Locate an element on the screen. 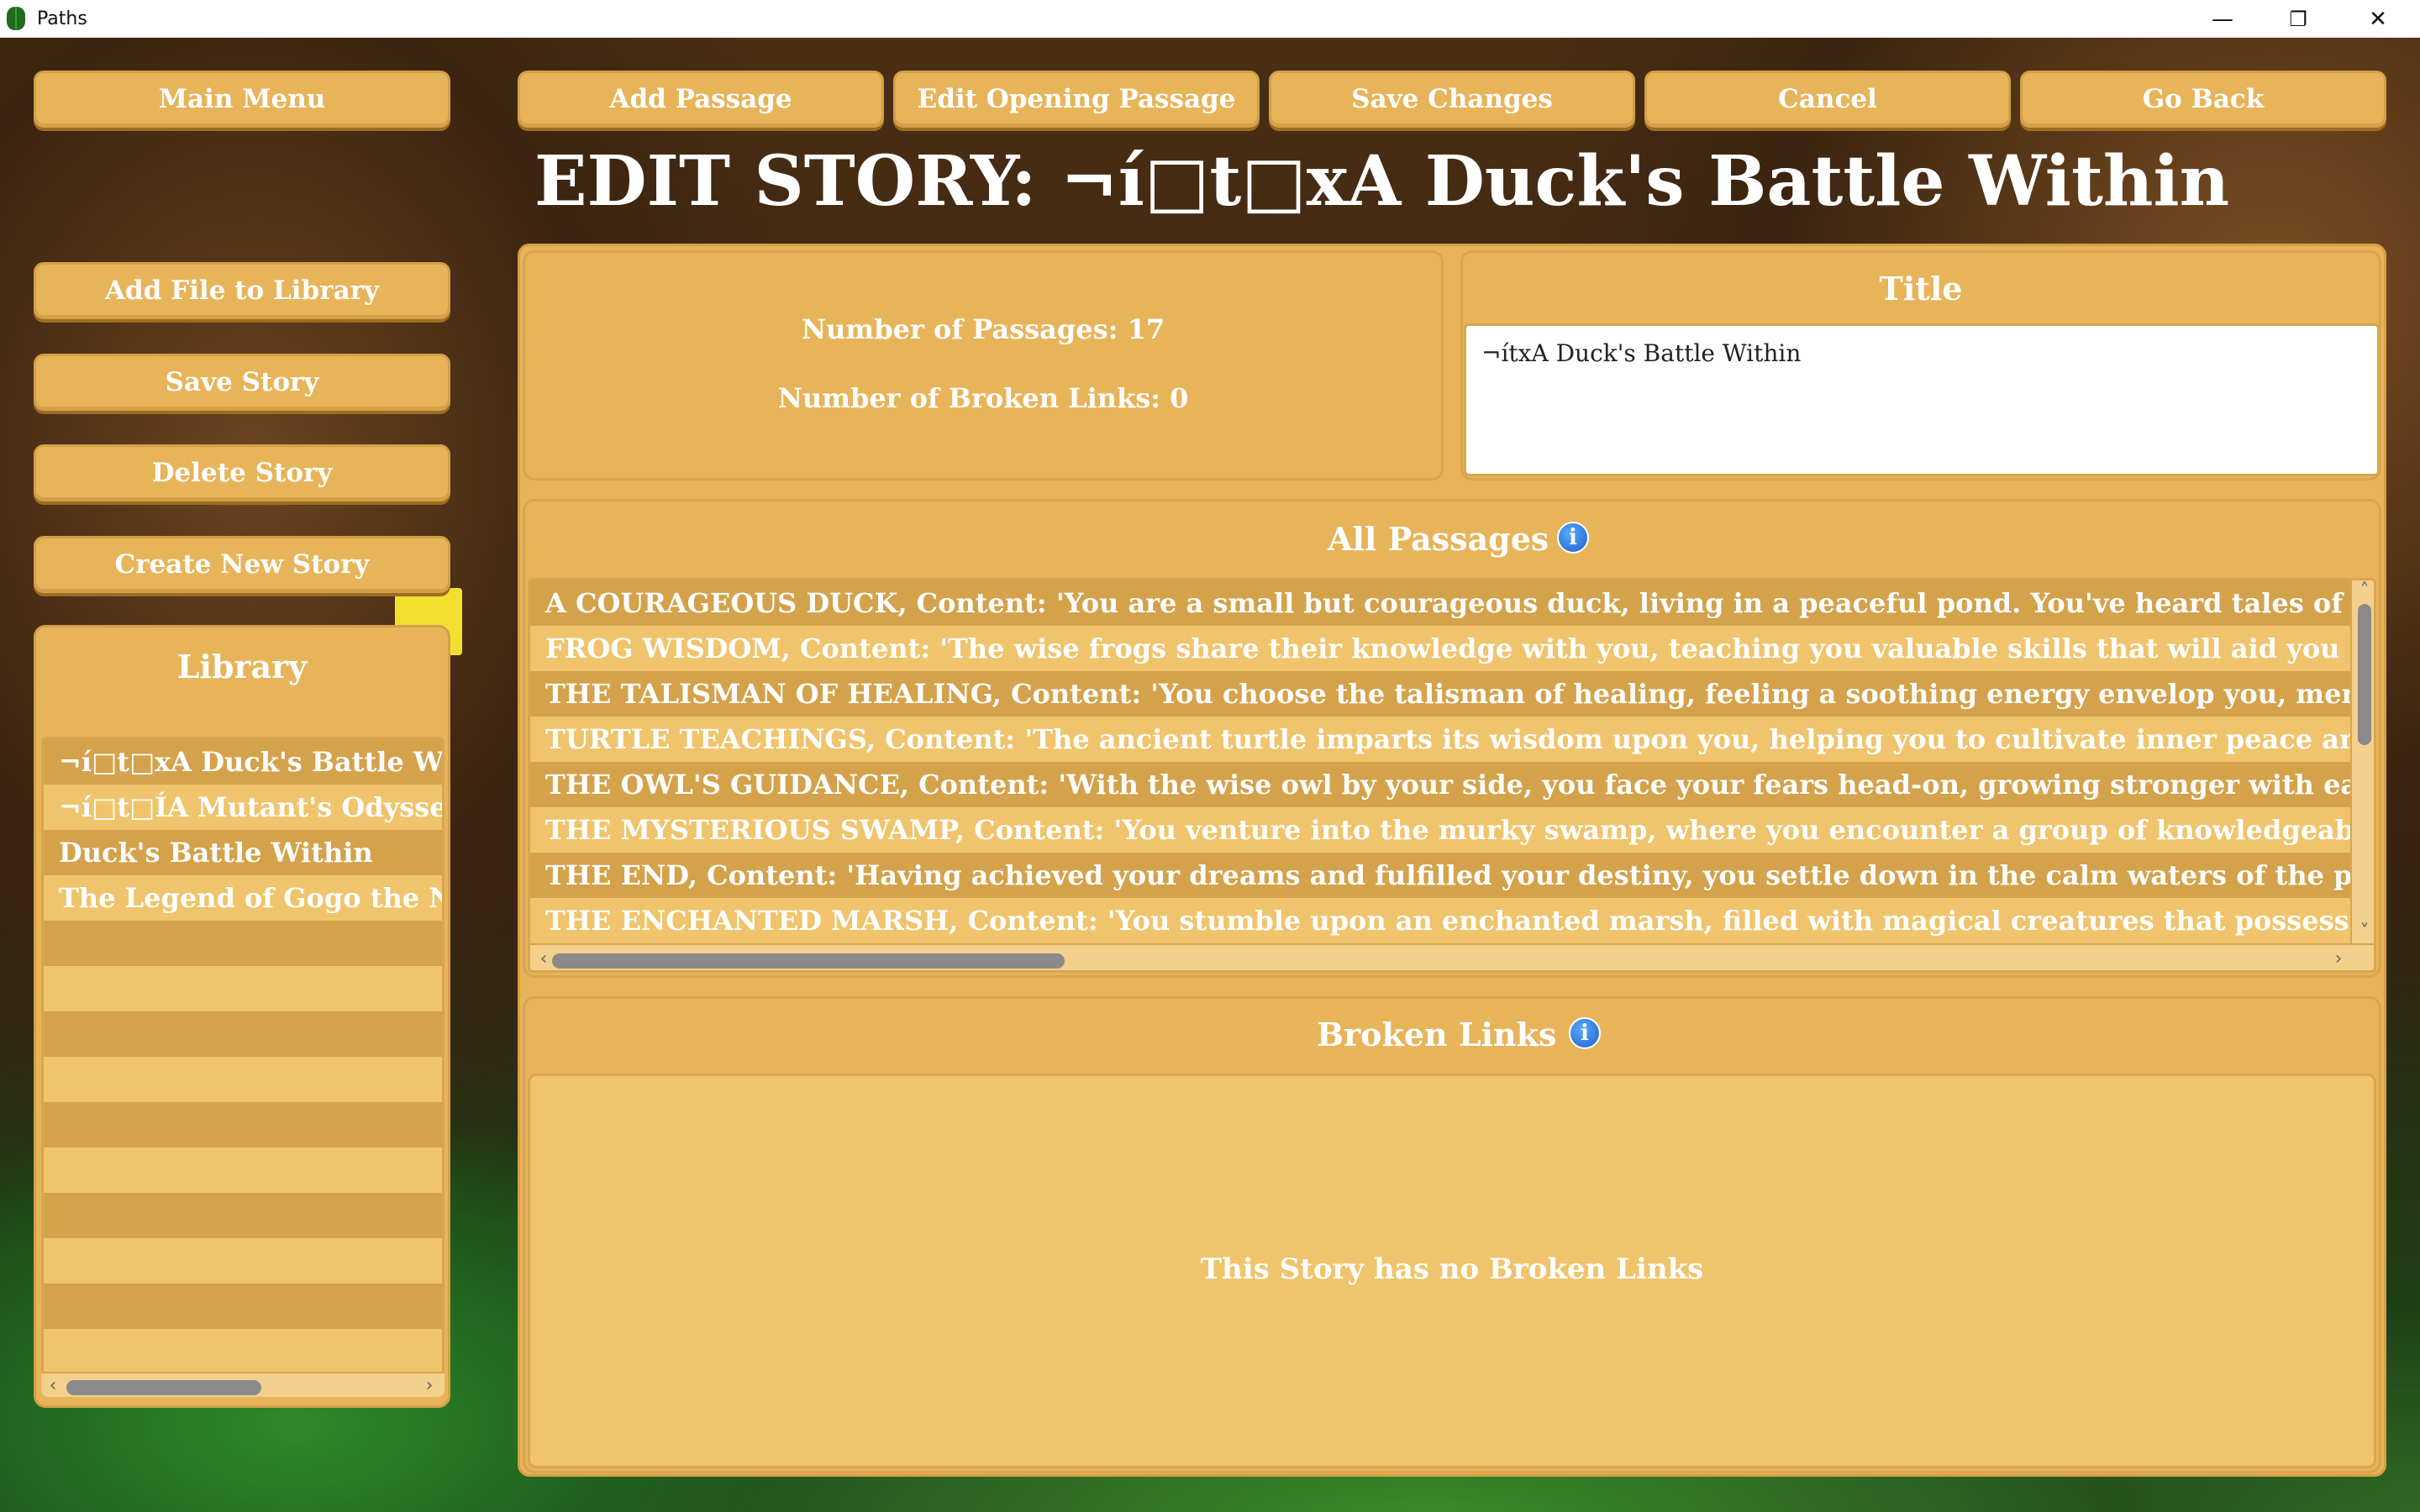 The width and height of the screenshot is (2420, 1512). library-item: ¬í□t□ÍA Mutant's Odyssey is located at coordinates (243, 807).